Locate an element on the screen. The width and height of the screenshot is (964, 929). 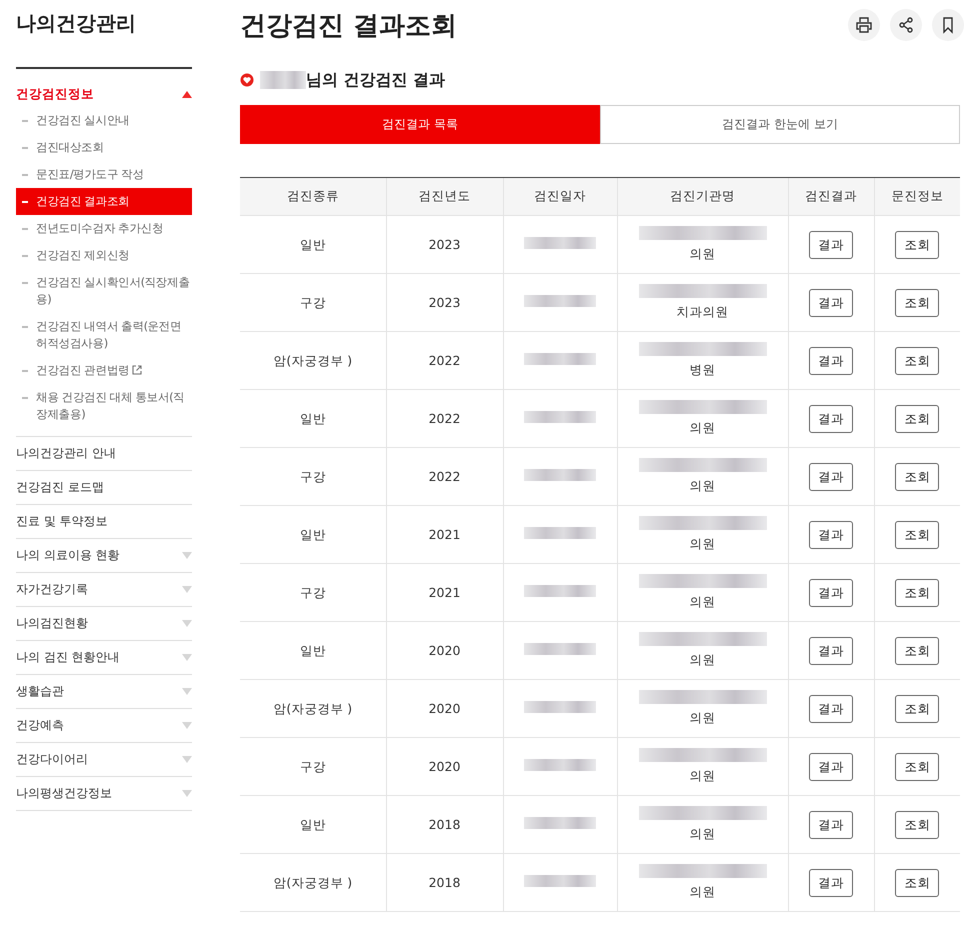
submenu-item: 검진대상조회 is located at coordinates (104, 147).